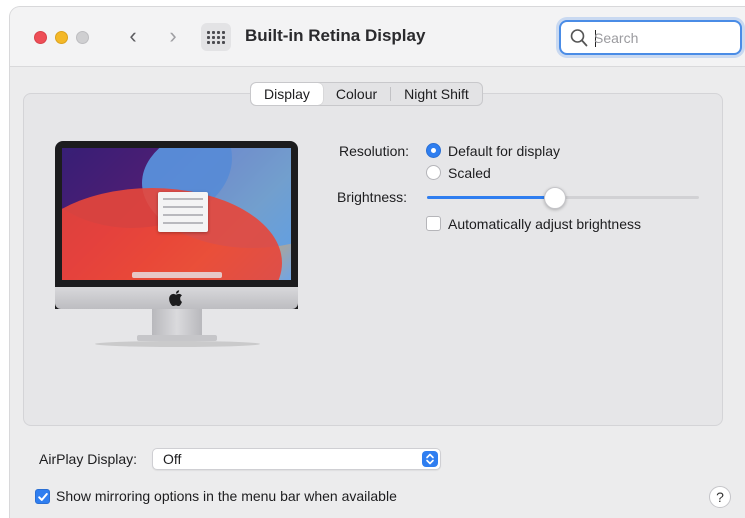 This screenshot has width=745, height=518. Describe the element at coordinates (436, 94) in the screenshot. I see `tab-night-shift: Night Shift` at that location.